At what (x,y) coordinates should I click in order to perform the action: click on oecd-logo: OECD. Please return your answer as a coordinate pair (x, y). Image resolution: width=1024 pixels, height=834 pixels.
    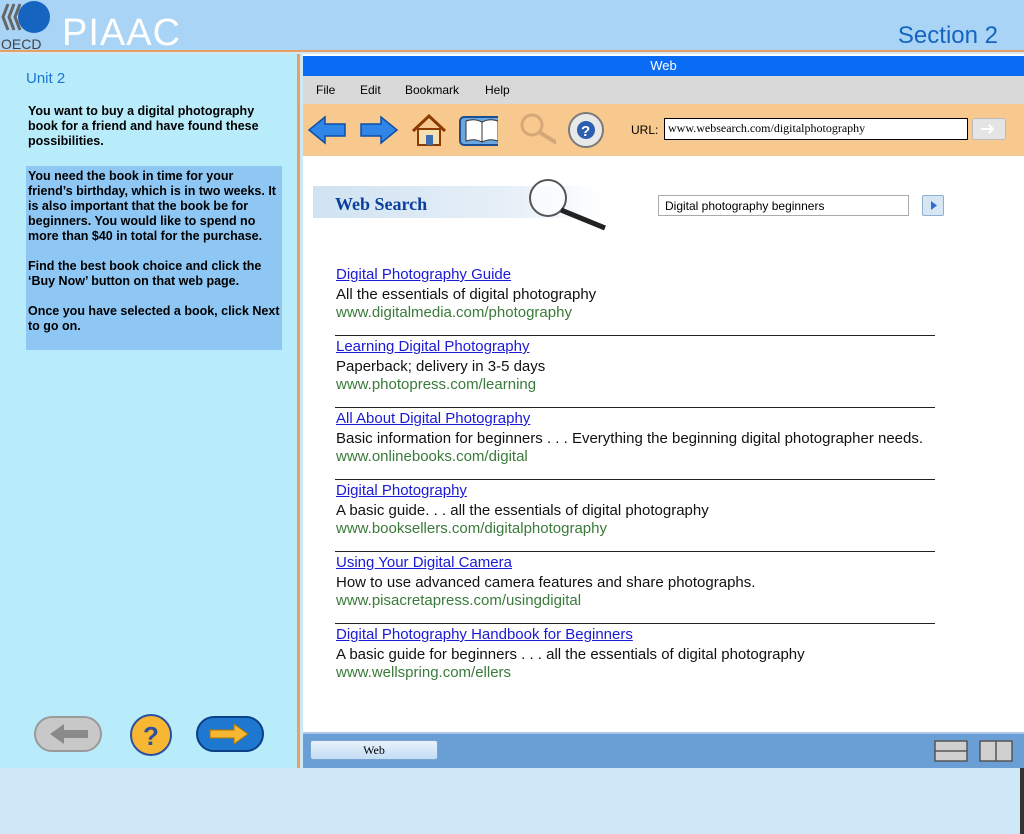
    Looking at the image, I should click on (25, 26).